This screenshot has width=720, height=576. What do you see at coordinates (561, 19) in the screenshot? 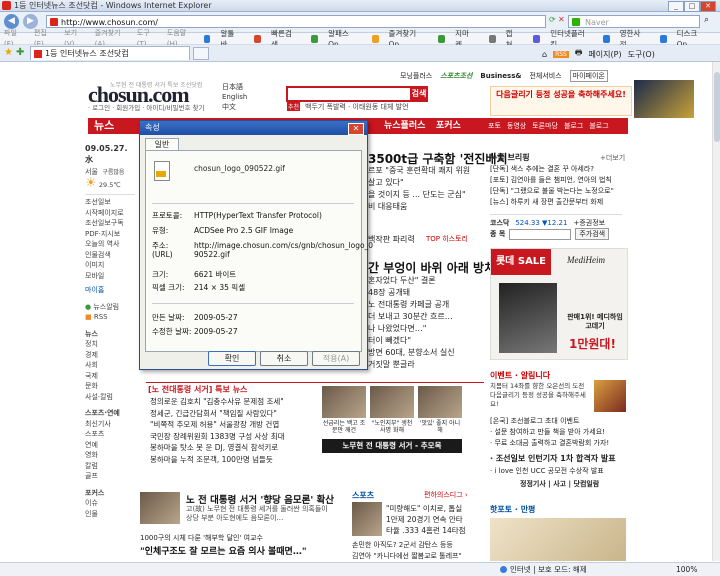
I see `stop-icon: ✕` at bounding box center [561, 19].